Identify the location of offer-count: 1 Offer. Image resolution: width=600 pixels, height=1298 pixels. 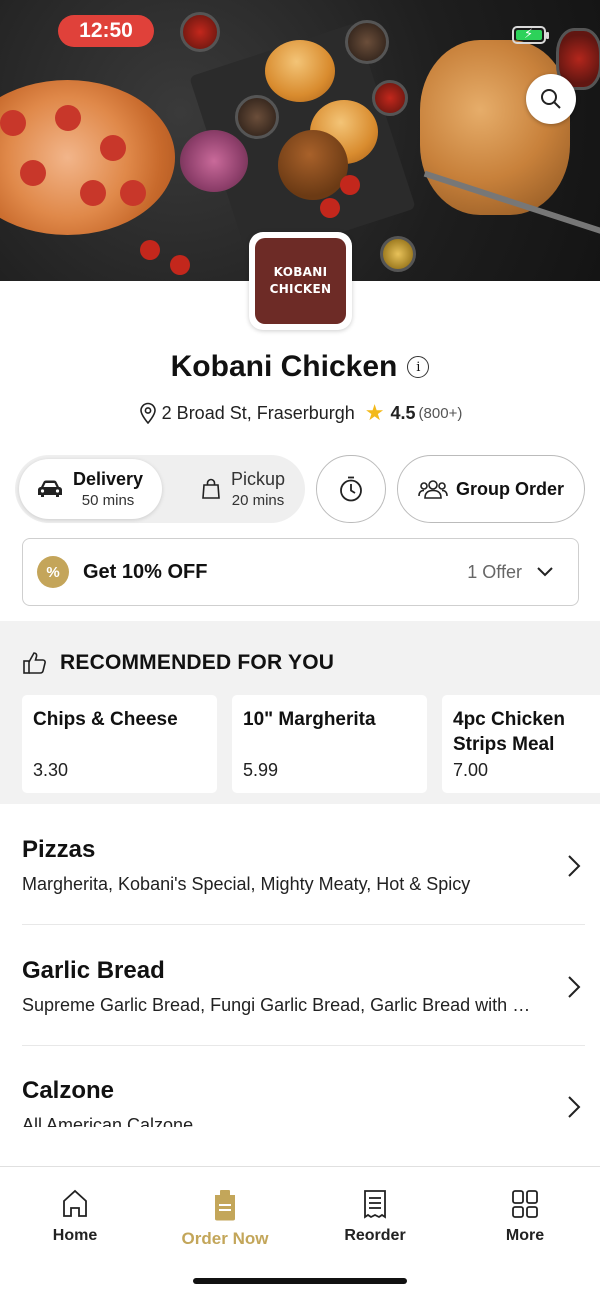
(494, 571).